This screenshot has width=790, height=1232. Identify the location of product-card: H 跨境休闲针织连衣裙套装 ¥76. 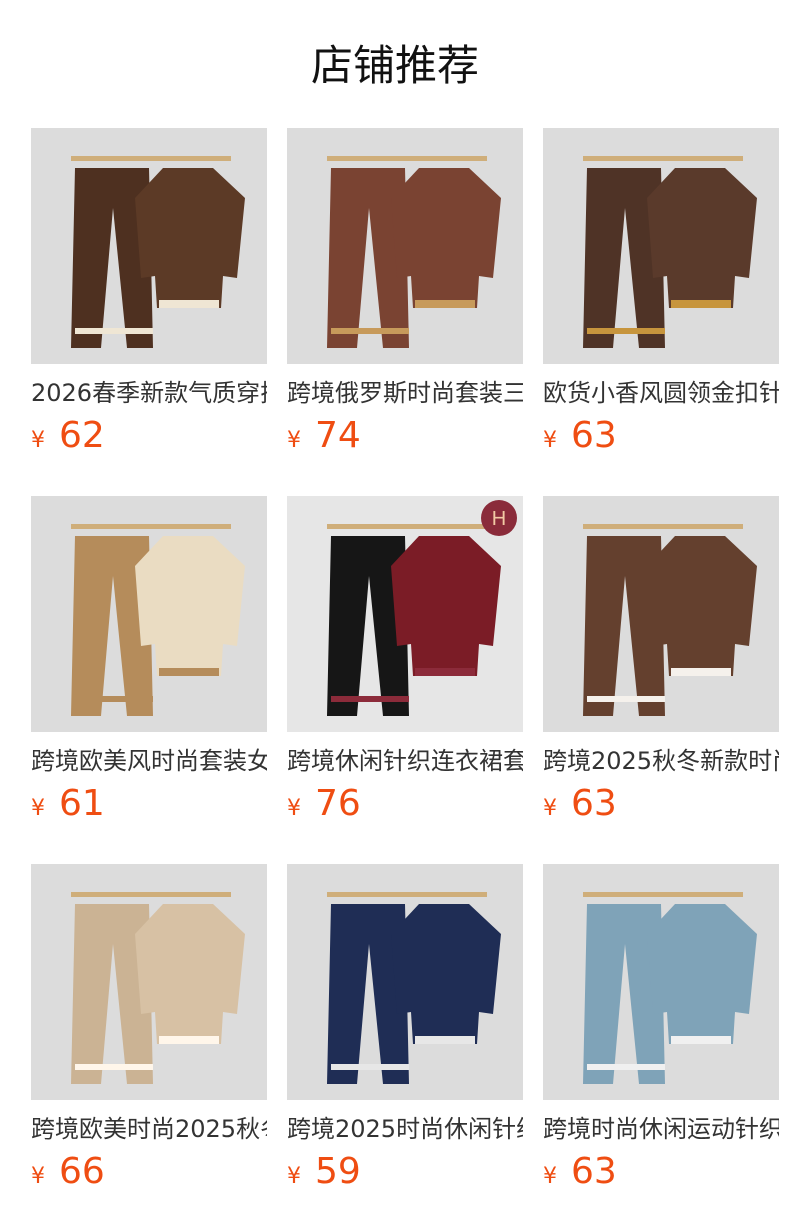
(405, 661).